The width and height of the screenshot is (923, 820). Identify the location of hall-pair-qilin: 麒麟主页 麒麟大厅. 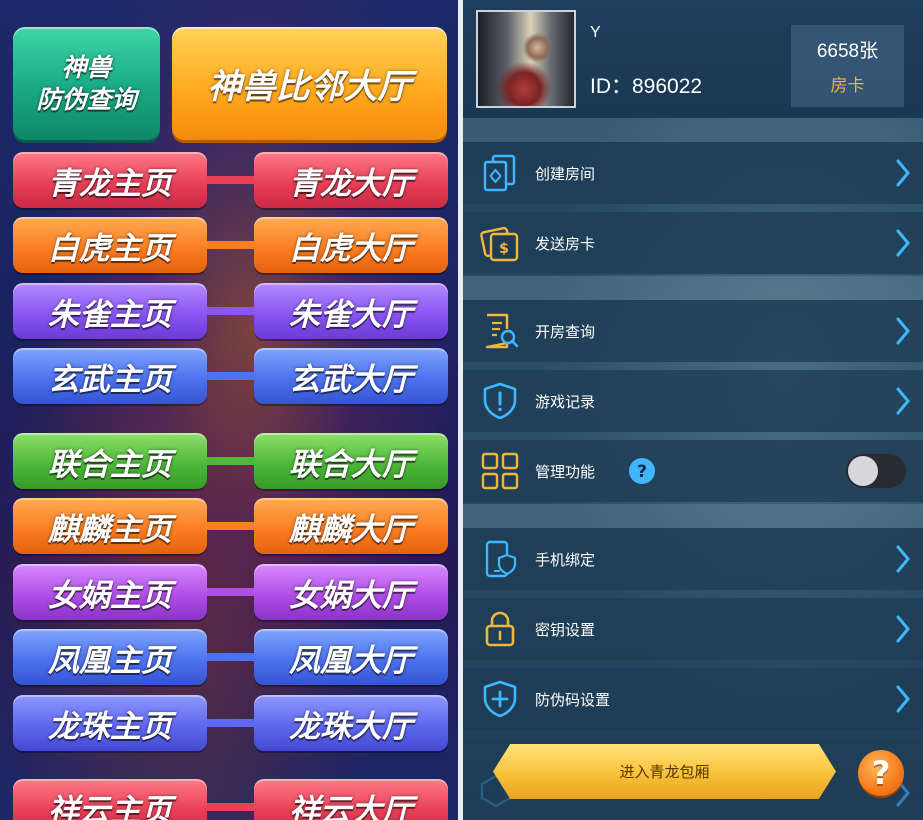
(230, 526).